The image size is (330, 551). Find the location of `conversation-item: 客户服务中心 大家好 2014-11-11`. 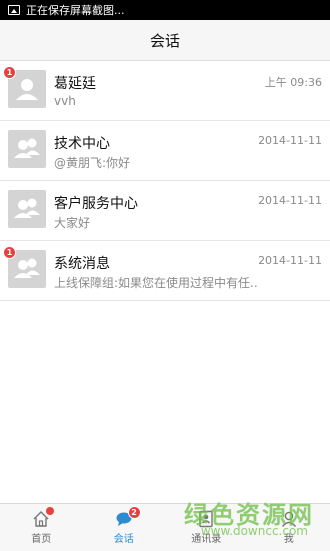

conversation-item: 客户服务中心 大家好 2014-11-11 is located at coordinates (165, 211).